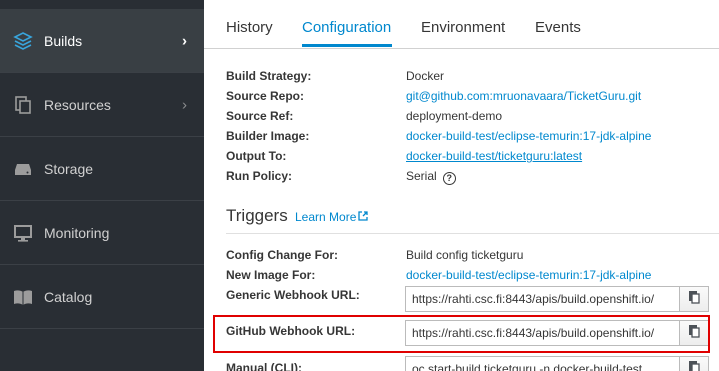 The image size is (719, 371). Describe the element at coordinates (461, 334) in the screenshot. I see `annotation-highlight-box` at that location.